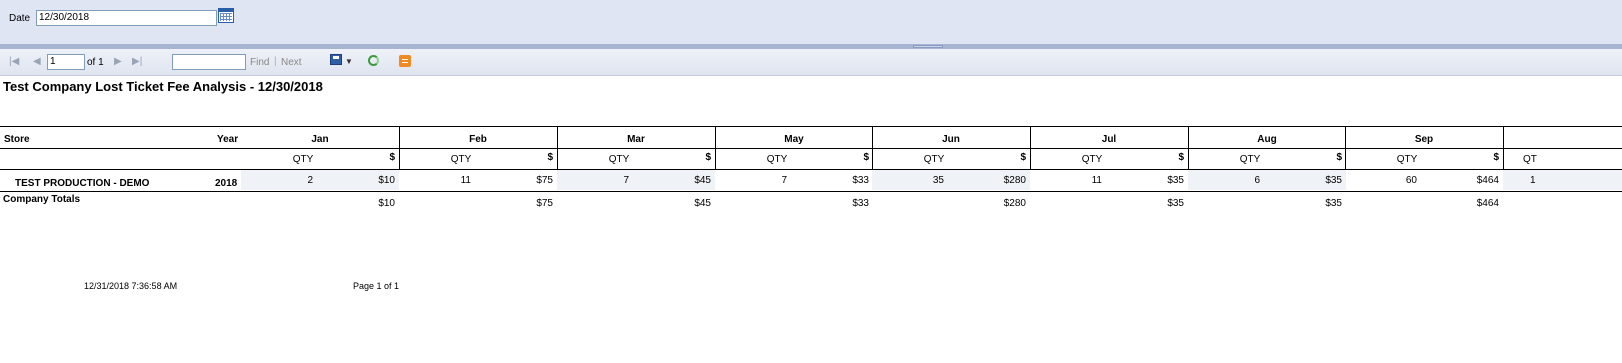 This screenshot has height=363, width=1622. What do you see at coordinates (1267, 139) in the screenshot?
I see `month-header: Aug` at bounding box center [1267, 139].